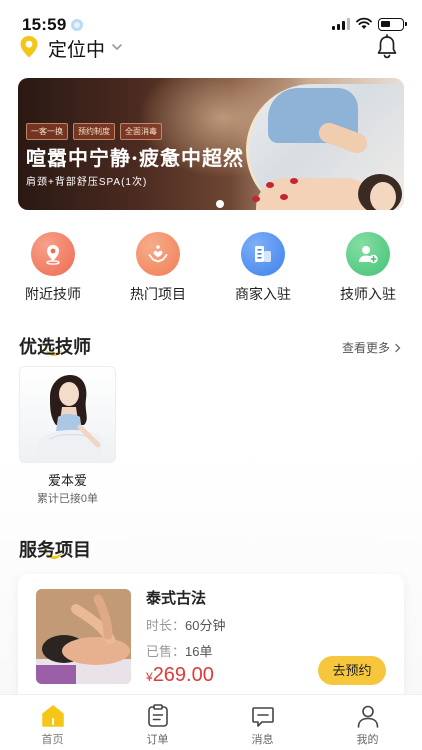 This screenshot has height=750, width=422. I want to click on technician-name: 爱本爱, so click(67, 480).